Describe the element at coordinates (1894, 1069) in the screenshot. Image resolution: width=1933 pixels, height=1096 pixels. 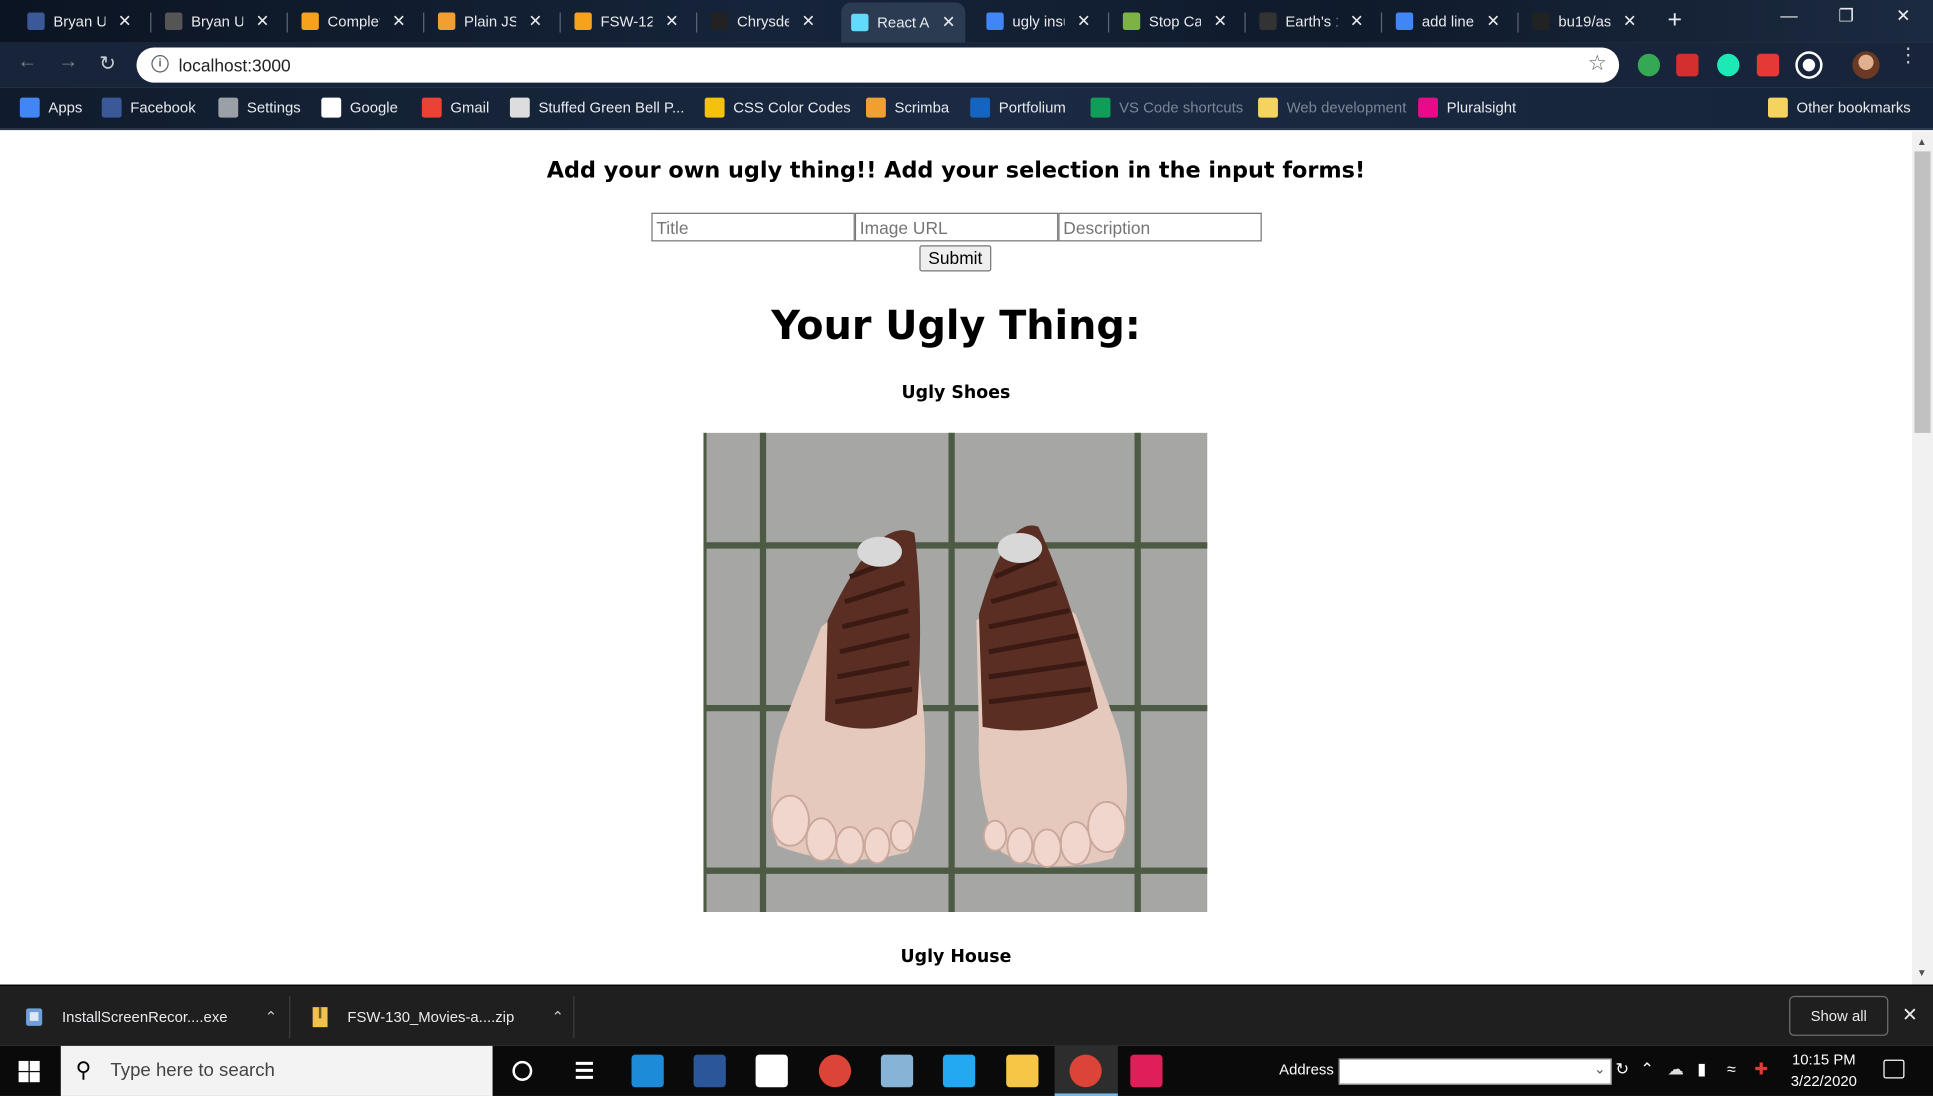
I see `notifications-icon` at that location.